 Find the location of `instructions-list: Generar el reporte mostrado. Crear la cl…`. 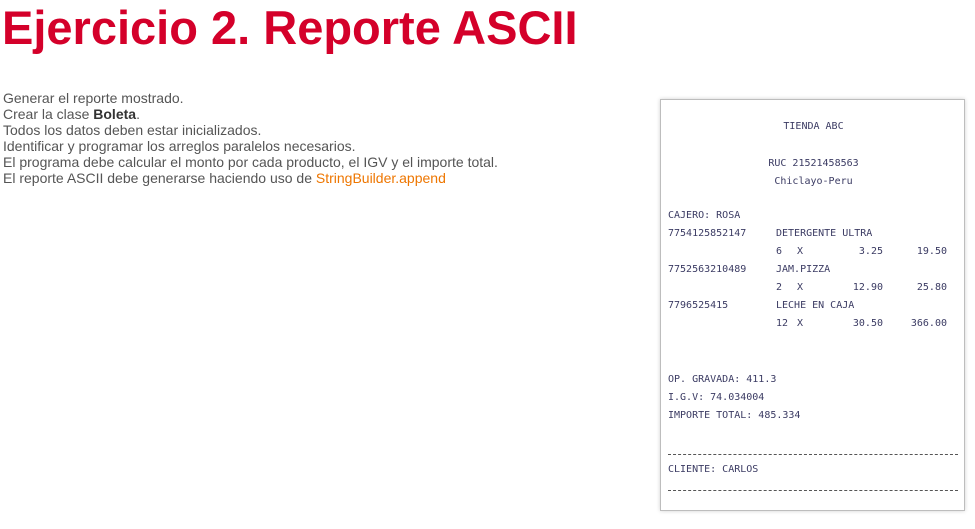

instructions-list: Generar el reporte mostrado. Crear la cl… is located at coordinates (323, 138).